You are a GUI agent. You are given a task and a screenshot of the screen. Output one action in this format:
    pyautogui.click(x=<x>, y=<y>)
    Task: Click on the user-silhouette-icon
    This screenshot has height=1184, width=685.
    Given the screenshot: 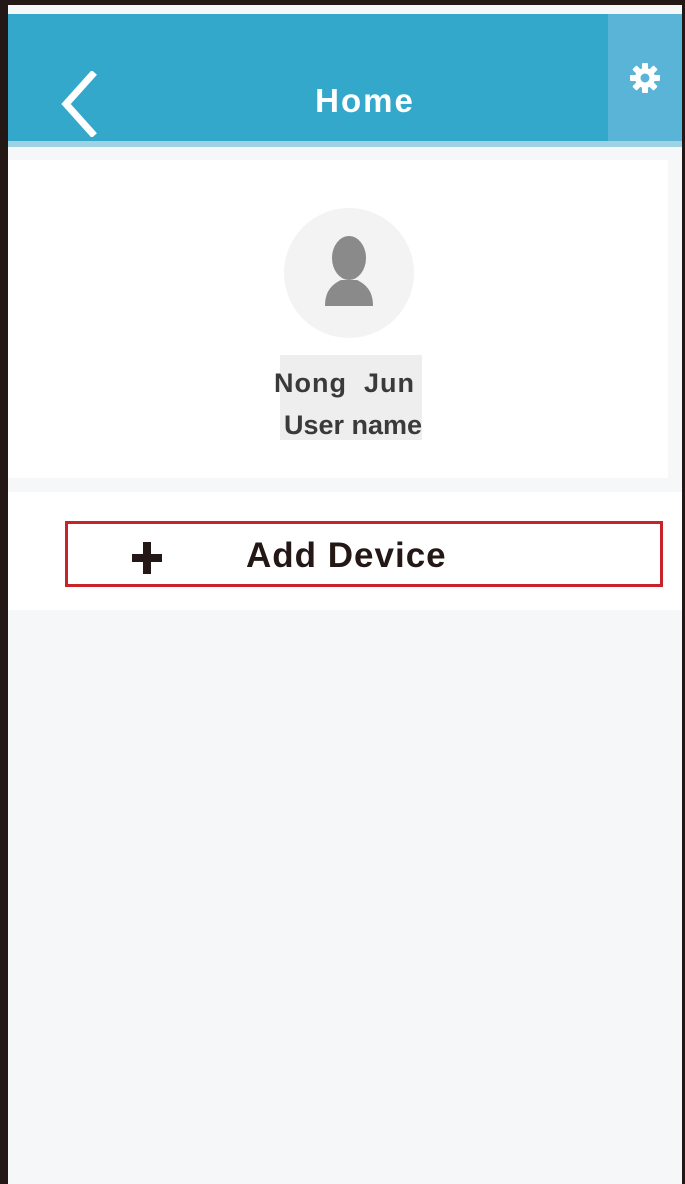 What is the action you would take?
    pyautogui.click(x=349, y=271)
    